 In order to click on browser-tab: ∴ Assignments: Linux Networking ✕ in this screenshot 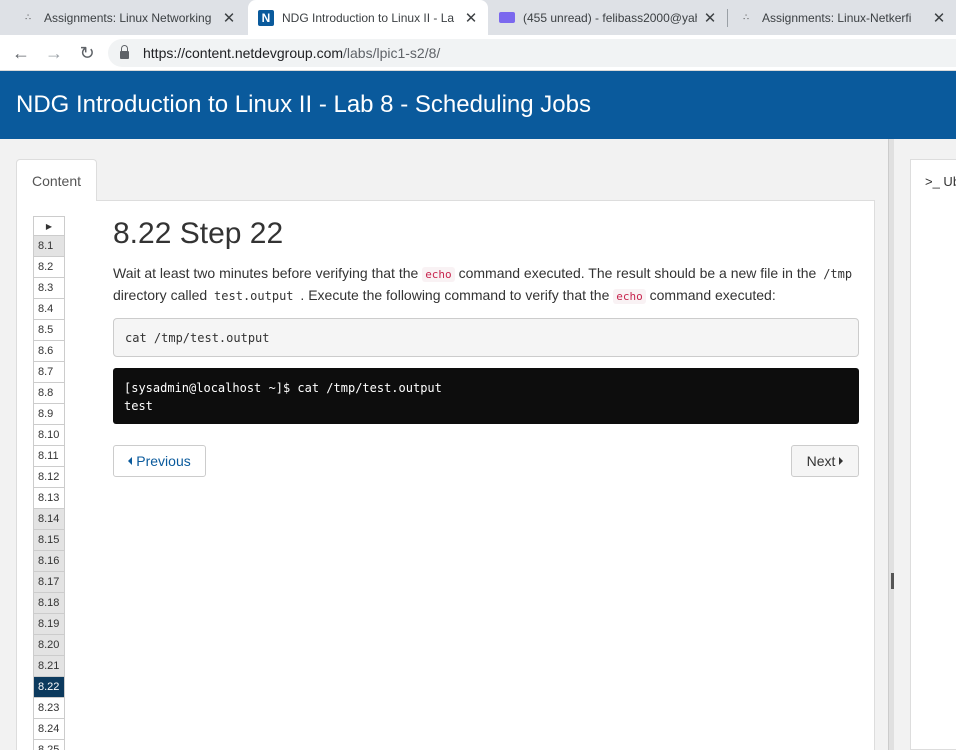, I will do `click(128, 17)`.